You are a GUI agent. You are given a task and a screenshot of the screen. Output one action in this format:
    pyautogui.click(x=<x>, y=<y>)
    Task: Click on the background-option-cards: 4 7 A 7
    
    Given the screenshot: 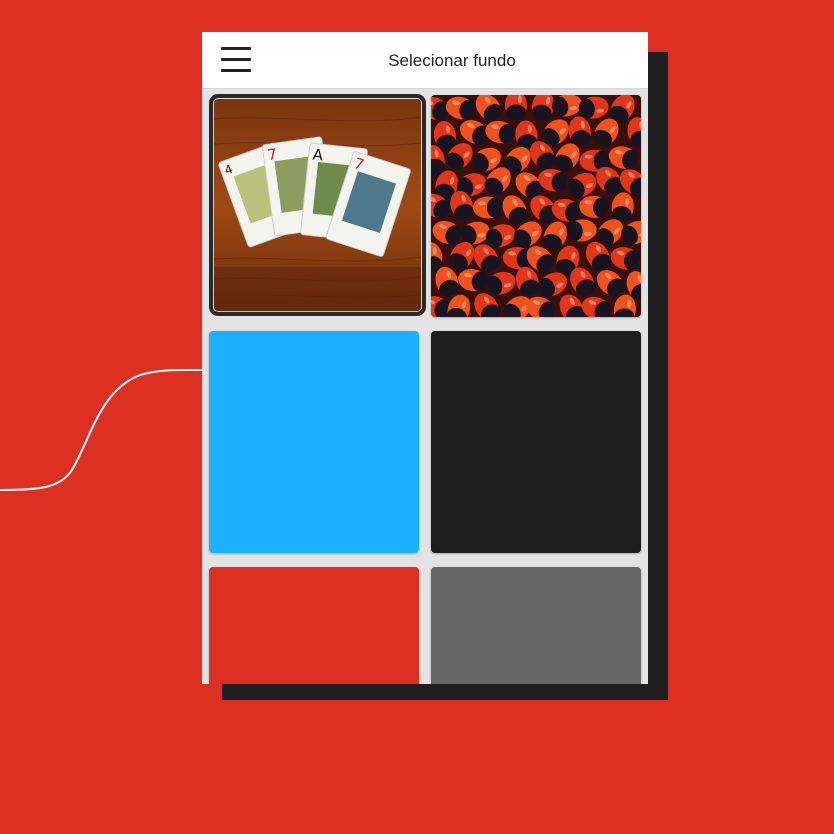 What is the action you would take?
    pyautogui.click(x=317, y=205)
    